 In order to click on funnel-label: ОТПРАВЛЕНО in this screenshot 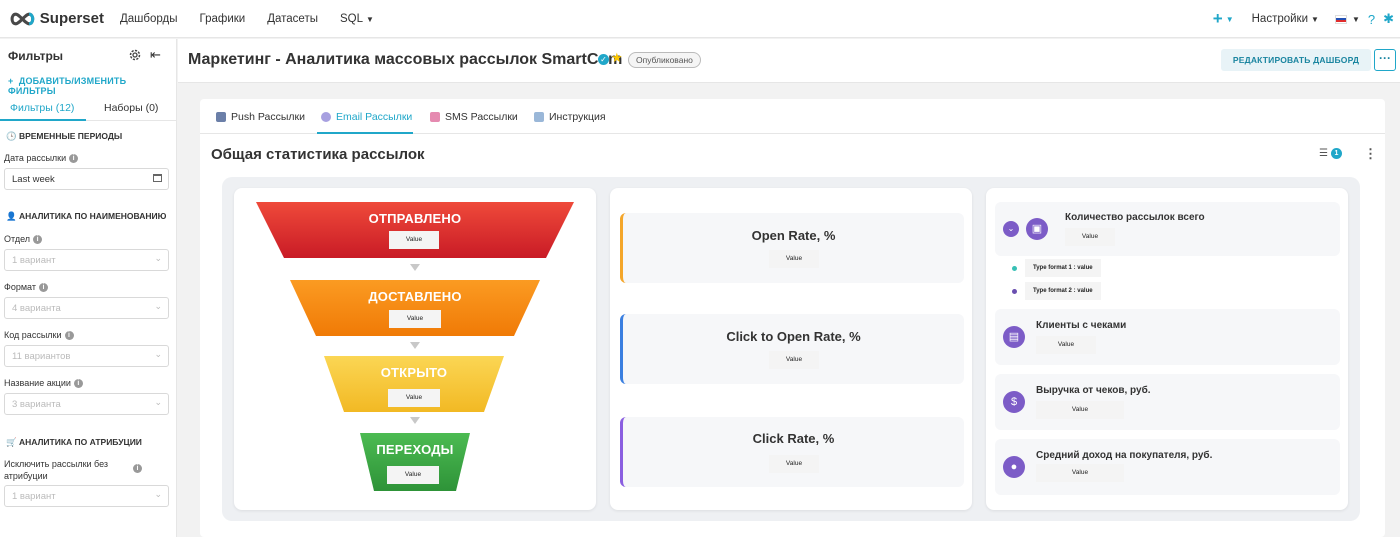, I will do `click(415, 218)`.